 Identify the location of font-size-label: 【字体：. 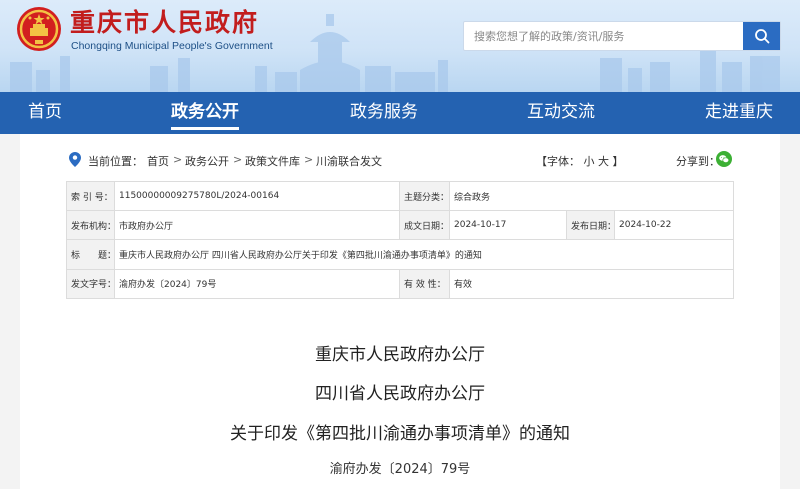
(558, 161).